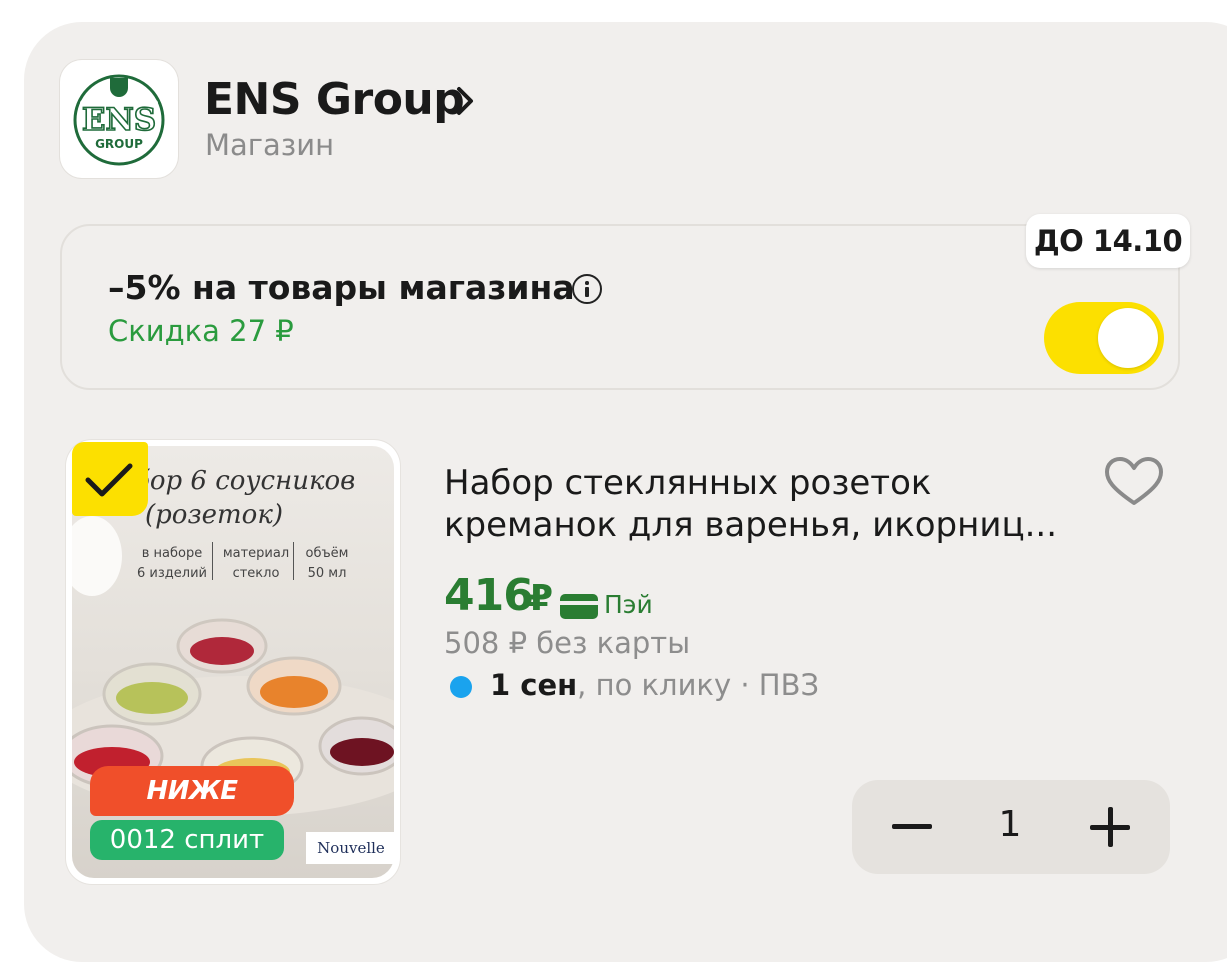 The image size is (1227, 962). Describe the element at coordinates (256, 553) in the screenshot. I see `spec-label: материал` at that location.